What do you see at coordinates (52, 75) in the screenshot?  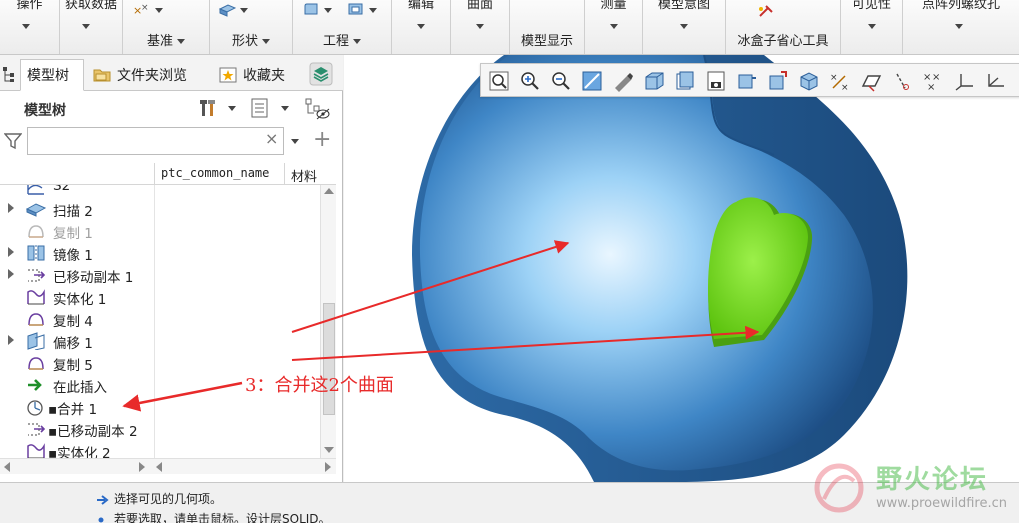 I see `tab-model-tree: 模型树` at bounding box center [52, 75].